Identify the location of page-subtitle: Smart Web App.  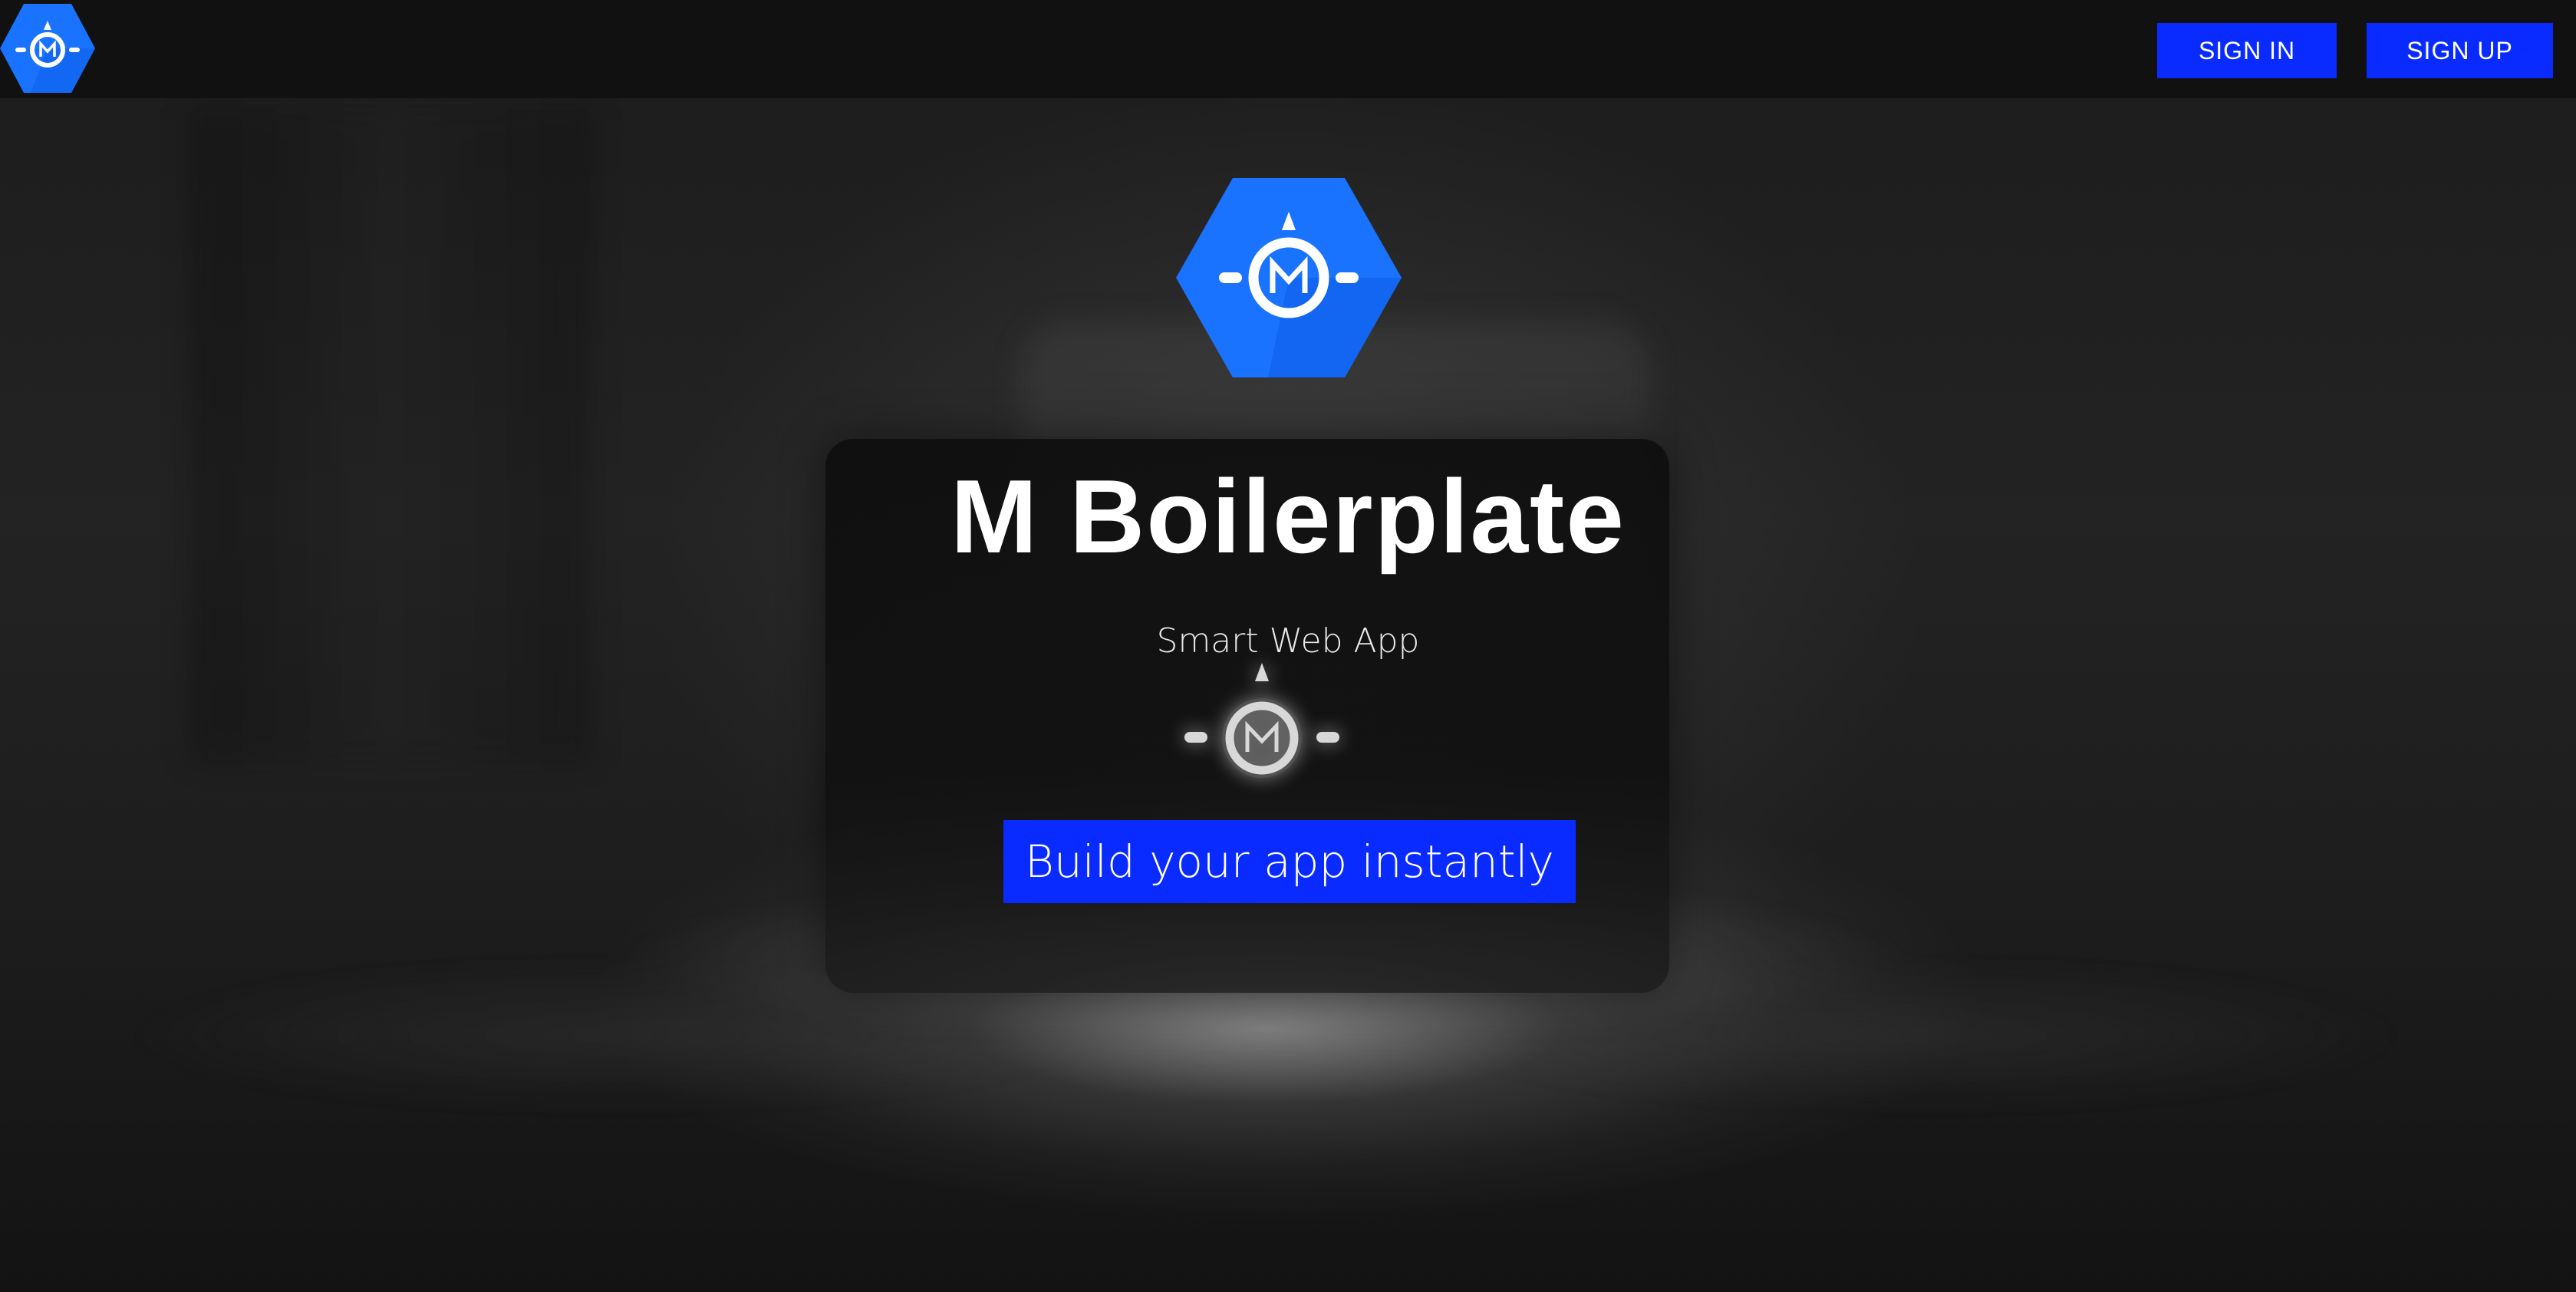
(1288, 641).